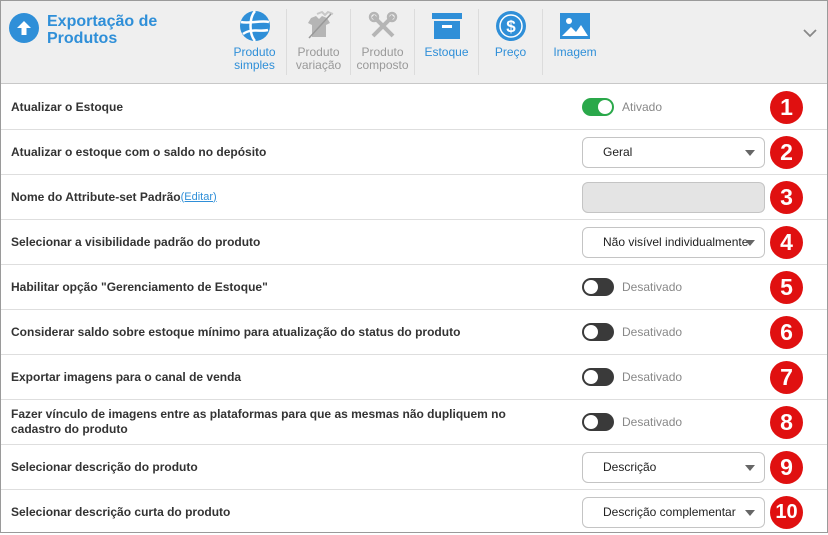 The height and width of the screenshot is (535, 828). What do you see at coordinates (199, 197) in the screenshot?
I see `edit-link: (Editar)` at bounding box center [199, 197].